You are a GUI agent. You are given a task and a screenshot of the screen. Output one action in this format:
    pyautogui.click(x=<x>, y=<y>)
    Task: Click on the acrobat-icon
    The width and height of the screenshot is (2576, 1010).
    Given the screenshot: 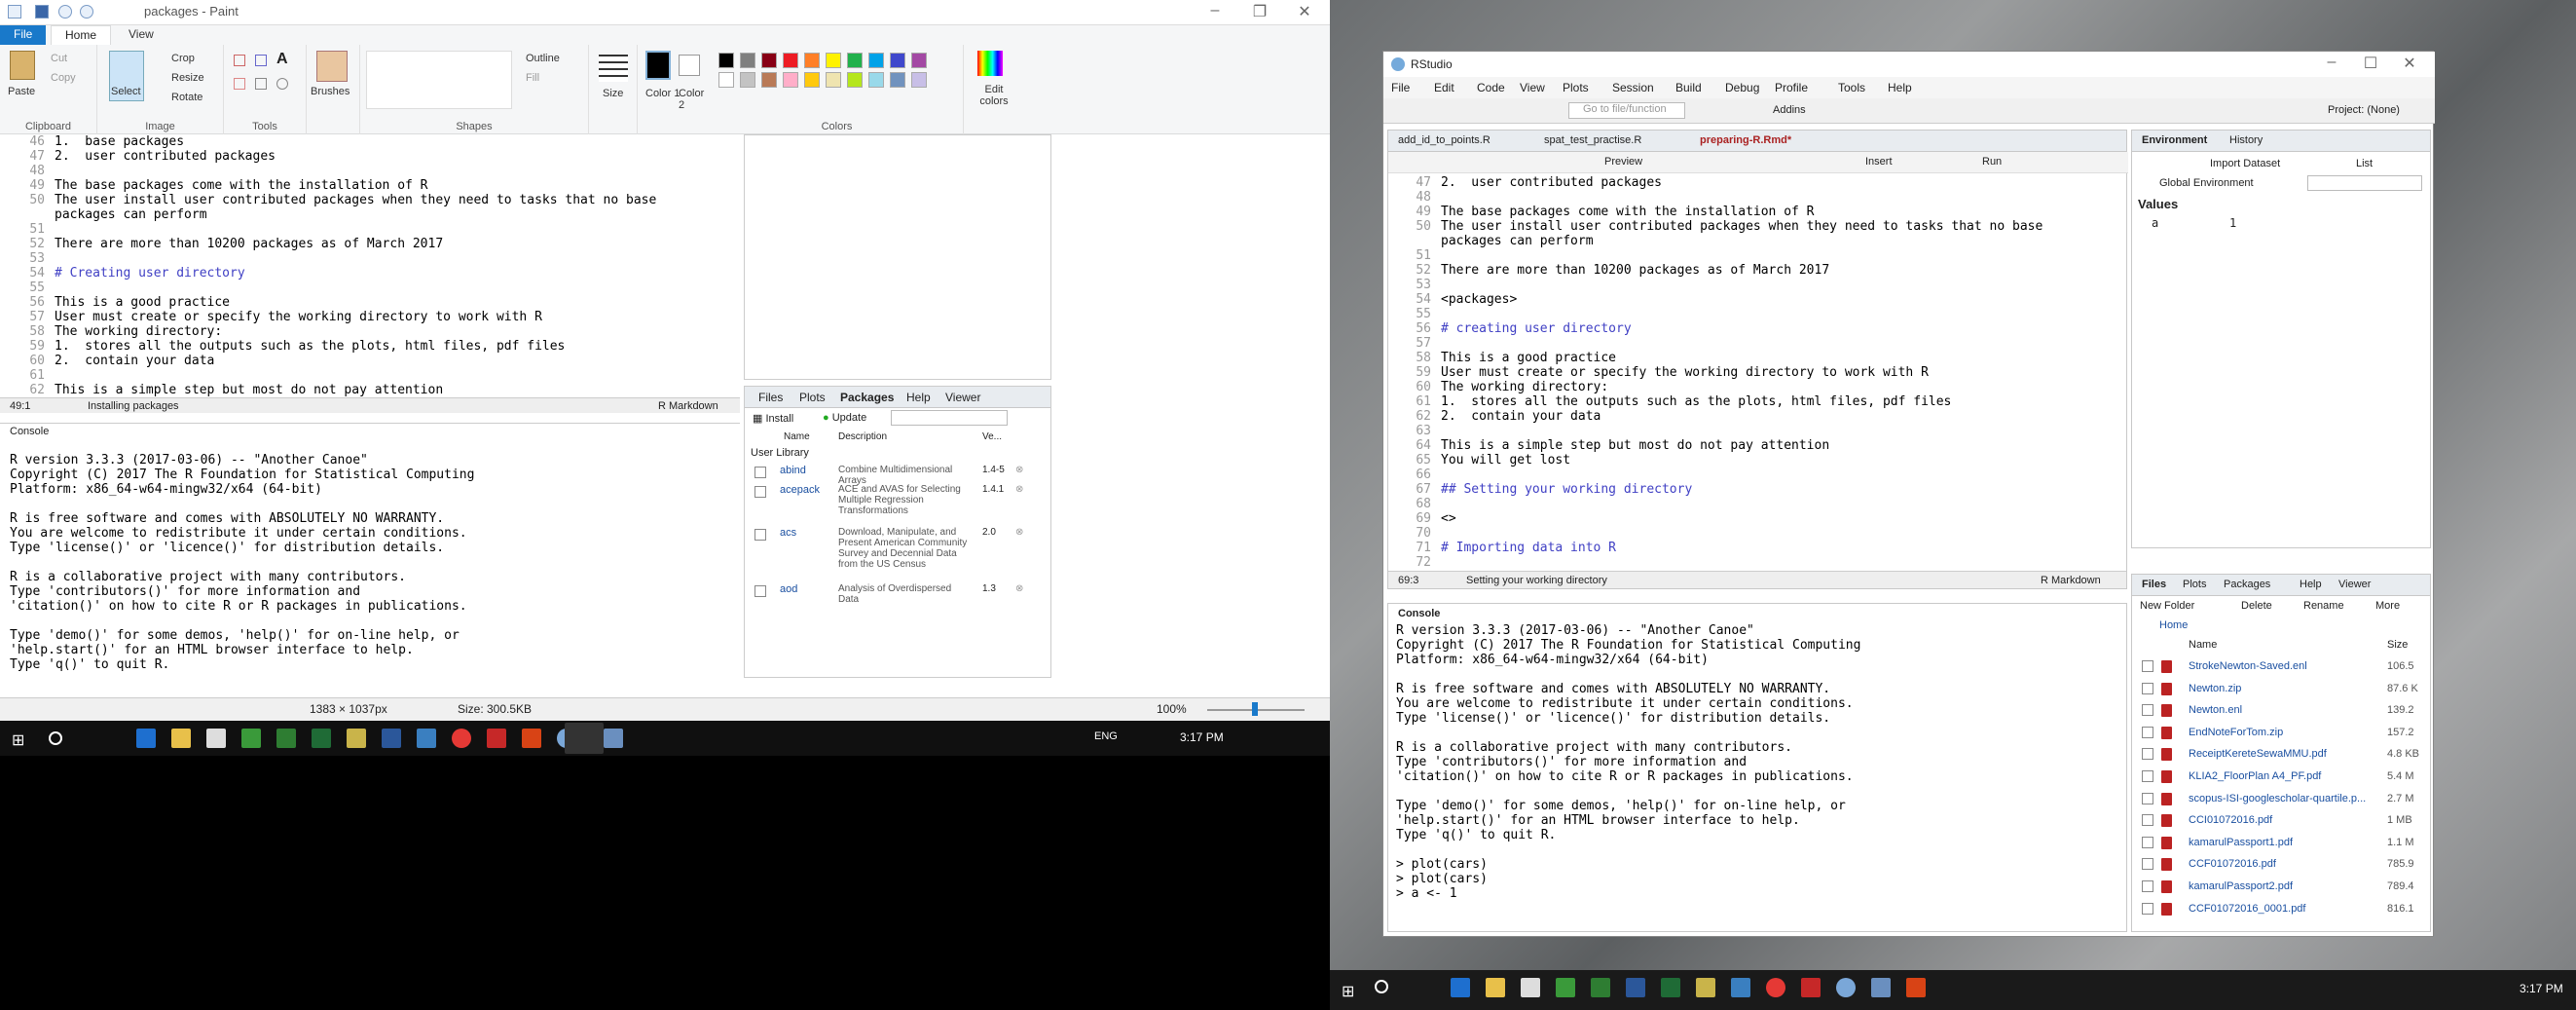 What is the action you would take?
    pyautogui.click(x=496, y=738)
    